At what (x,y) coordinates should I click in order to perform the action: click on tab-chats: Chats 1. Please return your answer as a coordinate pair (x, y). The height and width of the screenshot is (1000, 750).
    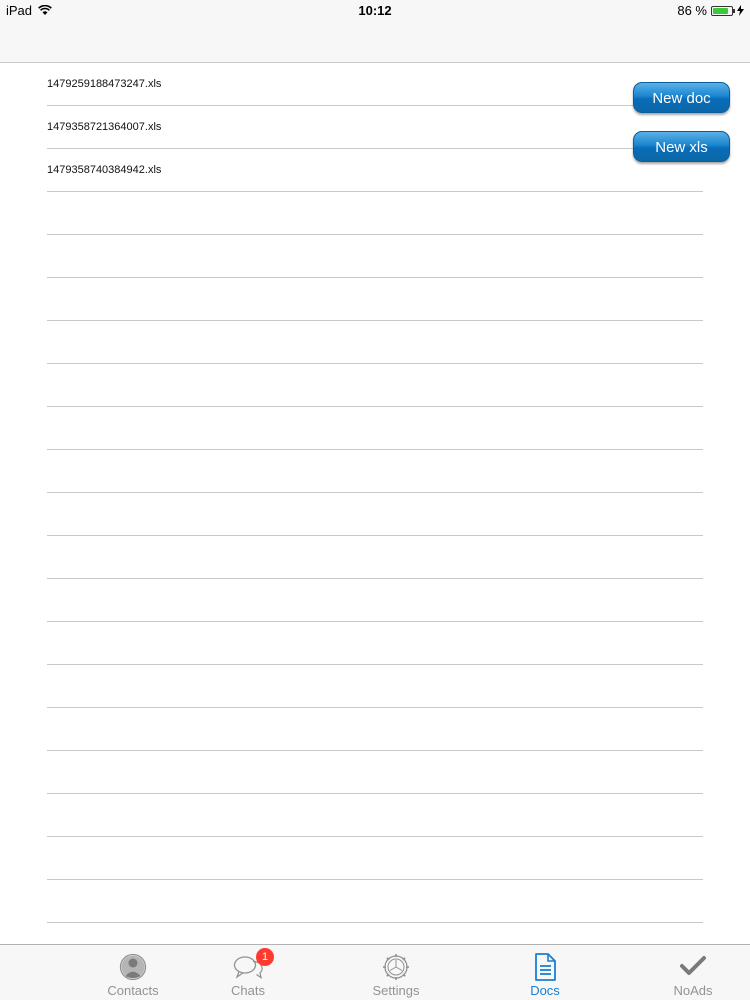
    Looking at the image, I should click on (248, 972).